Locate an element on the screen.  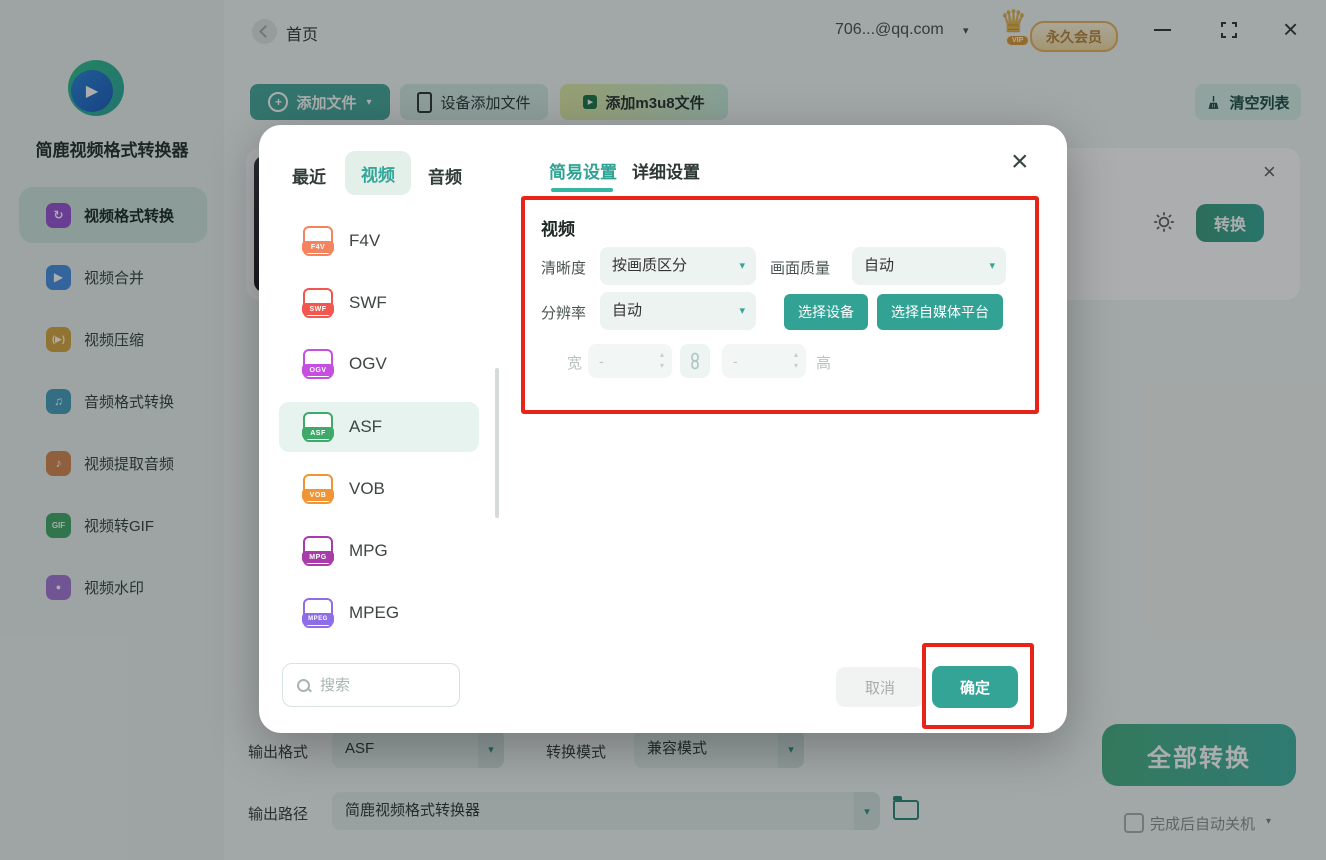
tab-video: 视频 is located at coordinates (378, 173).